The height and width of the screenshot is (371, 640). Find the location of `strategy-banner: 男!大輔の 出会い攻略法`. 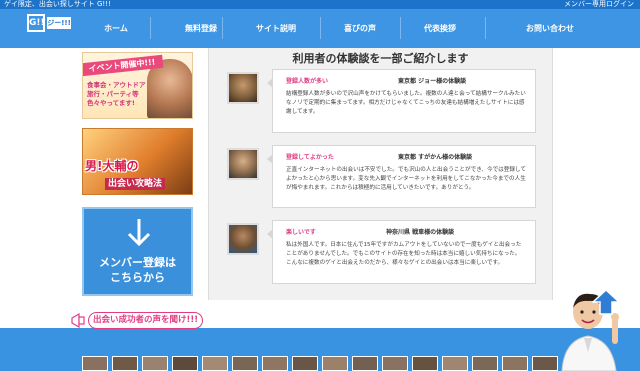

strategy-banner: 男!大輔の 出会い攻略法 is located at coordinates (137, 161).